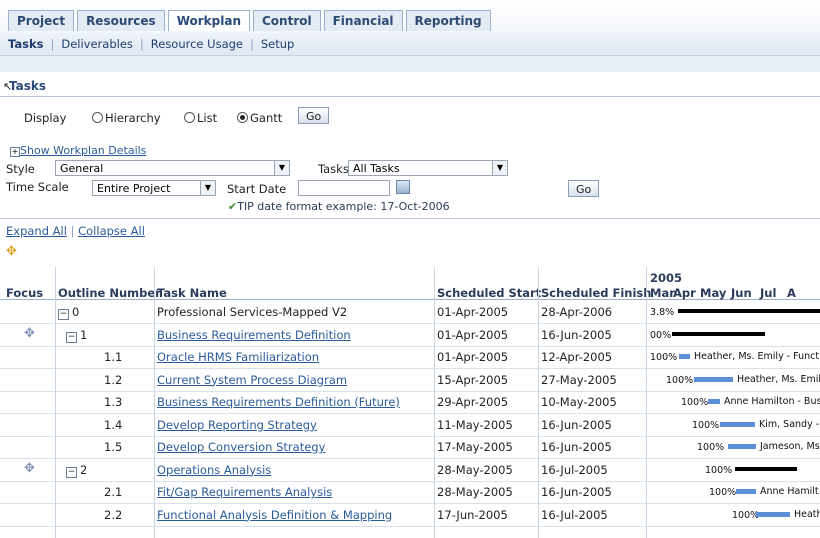 The height and width of the screenshot is (538, 820). What do you see at coordinates (254, 335) in the screenshot?
I see `task-name-link: Business Requirements Definition` at bounding box center [254, 335].